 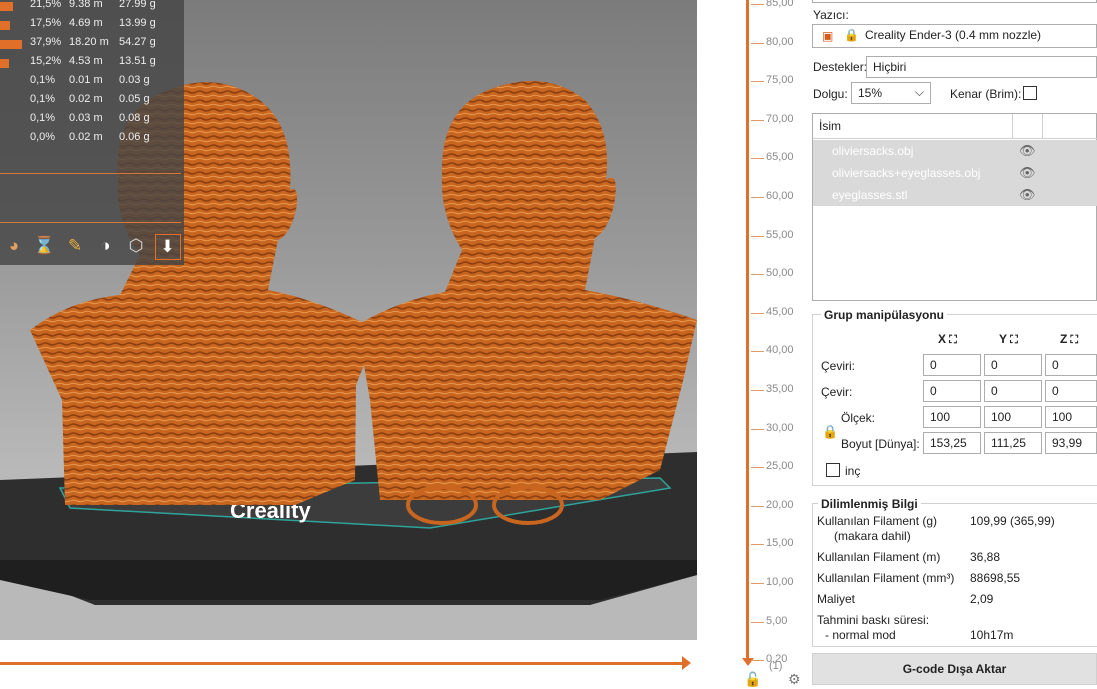 What do you see at coordinates (1013, 417) in the screenshot?
I see `manip-input-y: 100` at bounding box center [1013, 417].